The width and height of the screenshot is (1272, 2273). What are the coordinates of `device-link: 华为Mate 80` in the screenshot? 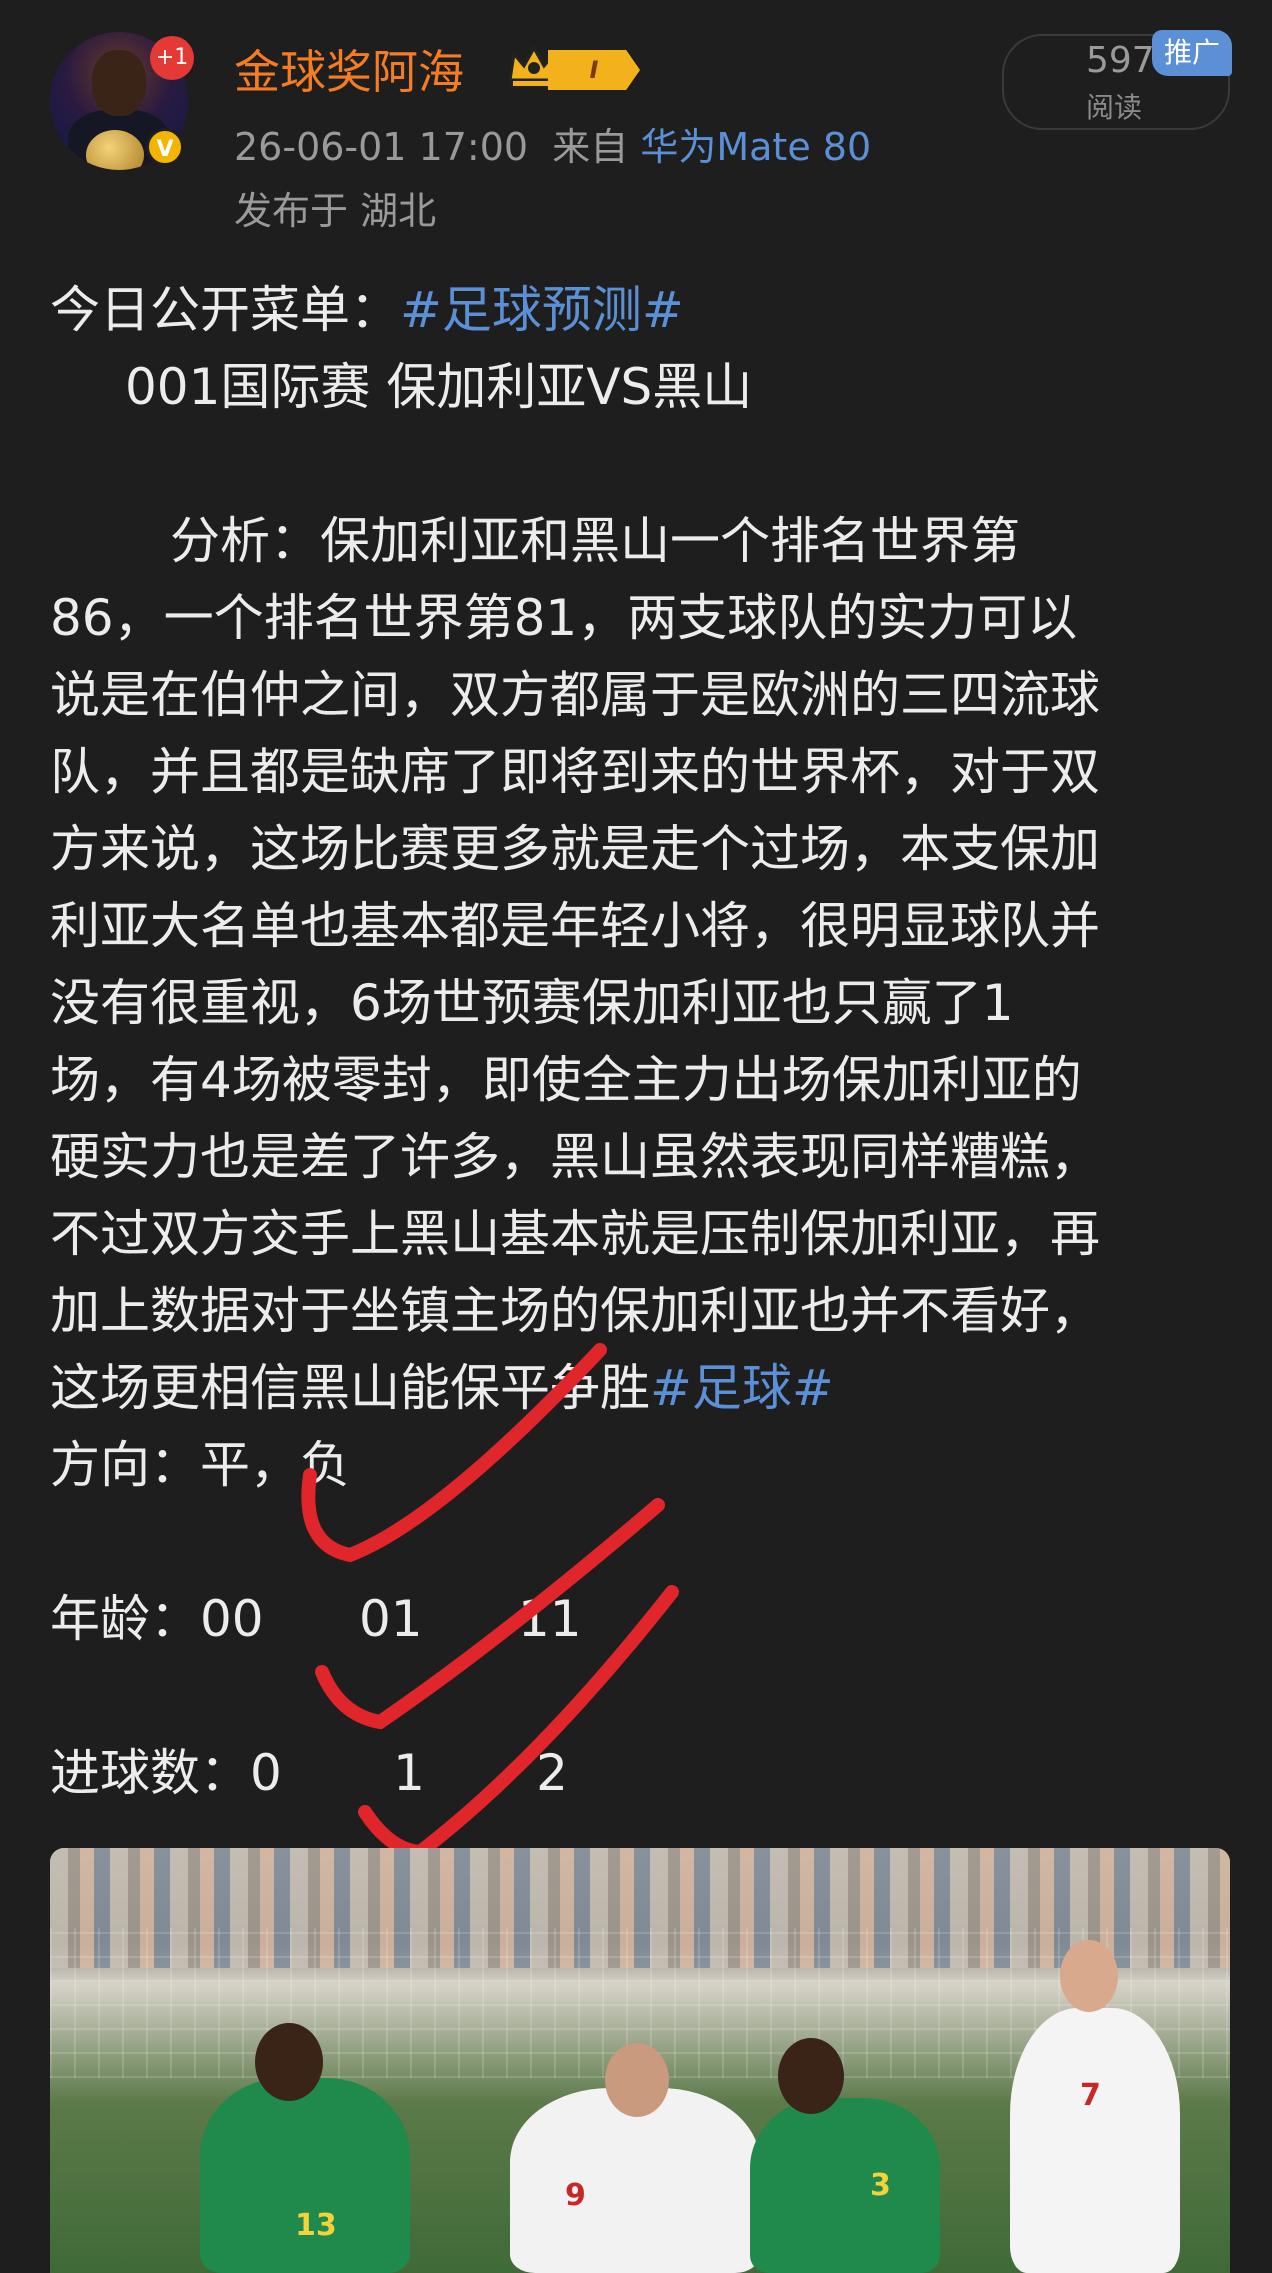 It's located at (755, 147).